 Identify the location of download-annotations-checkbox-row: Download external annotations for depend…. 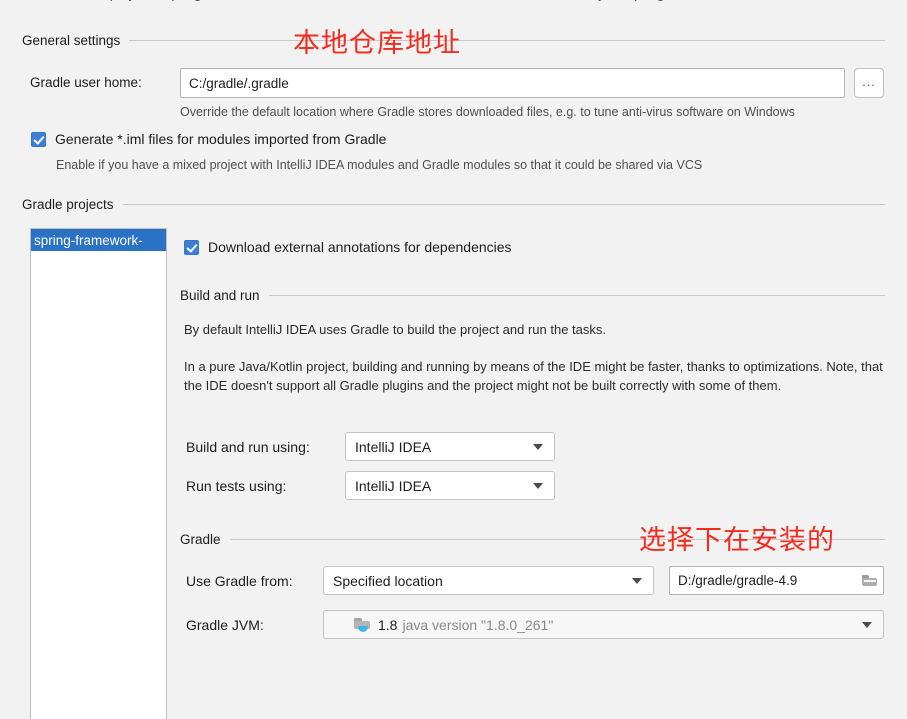
(348, 247).